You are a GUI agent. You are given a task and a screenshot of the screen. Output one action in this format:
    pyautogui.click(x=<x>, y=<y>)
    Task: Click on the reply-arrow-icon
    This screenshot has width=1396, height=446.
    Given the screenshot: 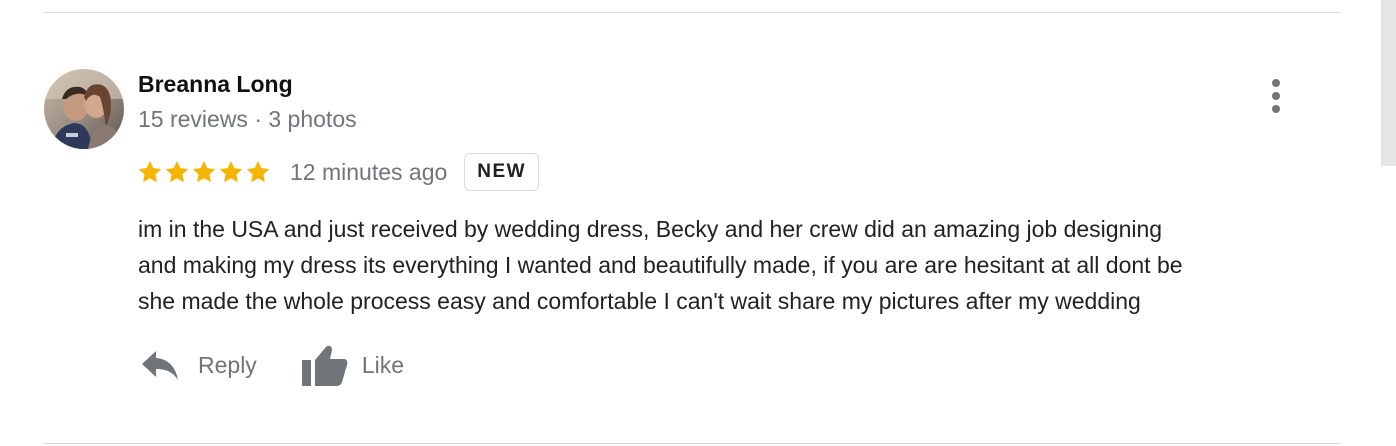 What is the action you would take?
    pyautogui.click(x=160, y=365)
    